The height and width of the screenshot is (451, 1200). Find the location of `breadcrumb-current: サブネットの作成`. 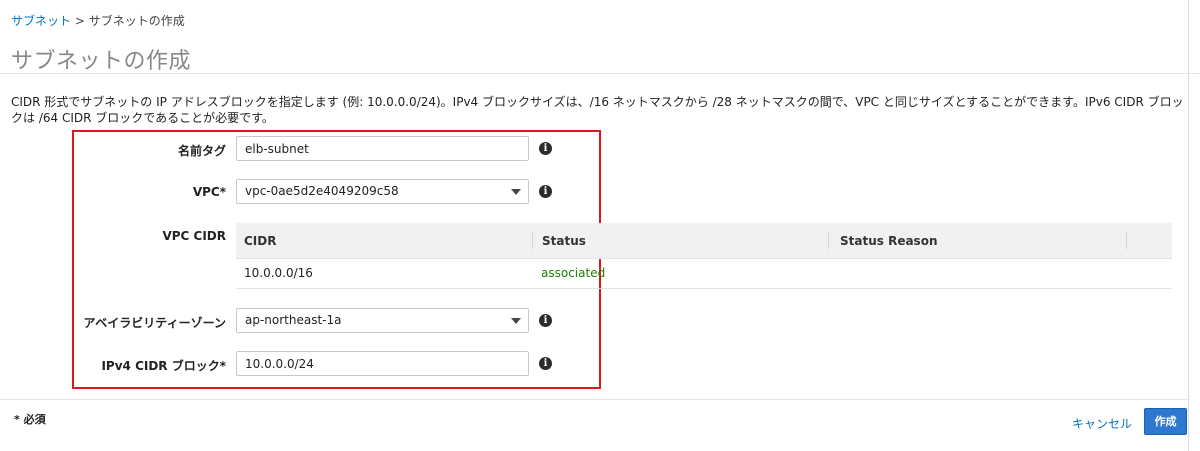

breadcrumb-current: サブネットの作成 is located at coordinates (136, 21).